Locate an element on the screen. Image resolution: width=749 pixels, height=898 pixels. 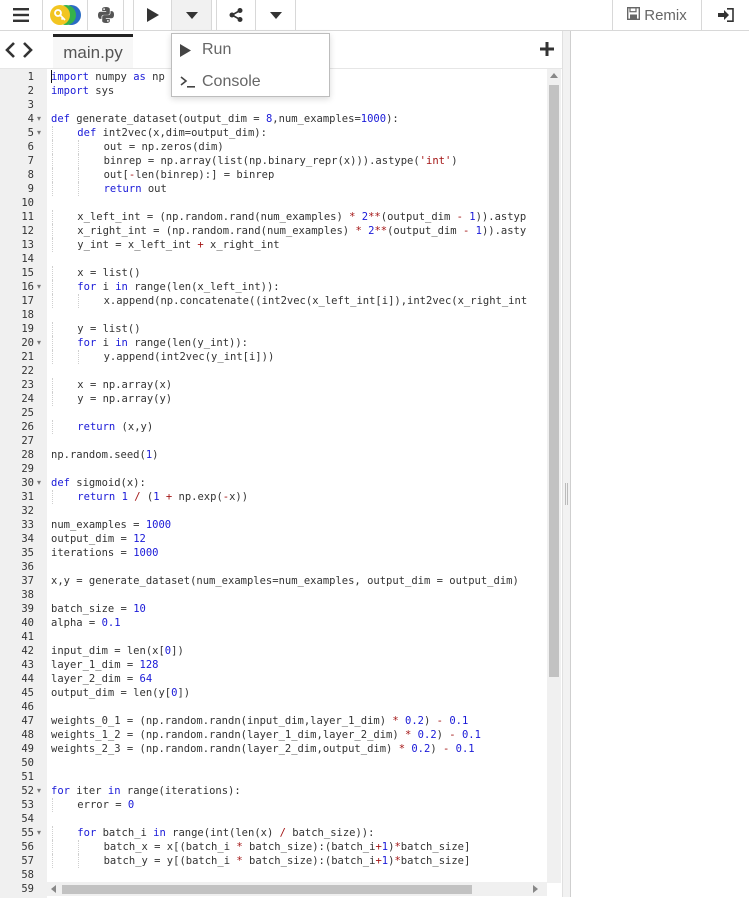
code-line: out = np.zeros(dim) is located at coordinates (163, 147).